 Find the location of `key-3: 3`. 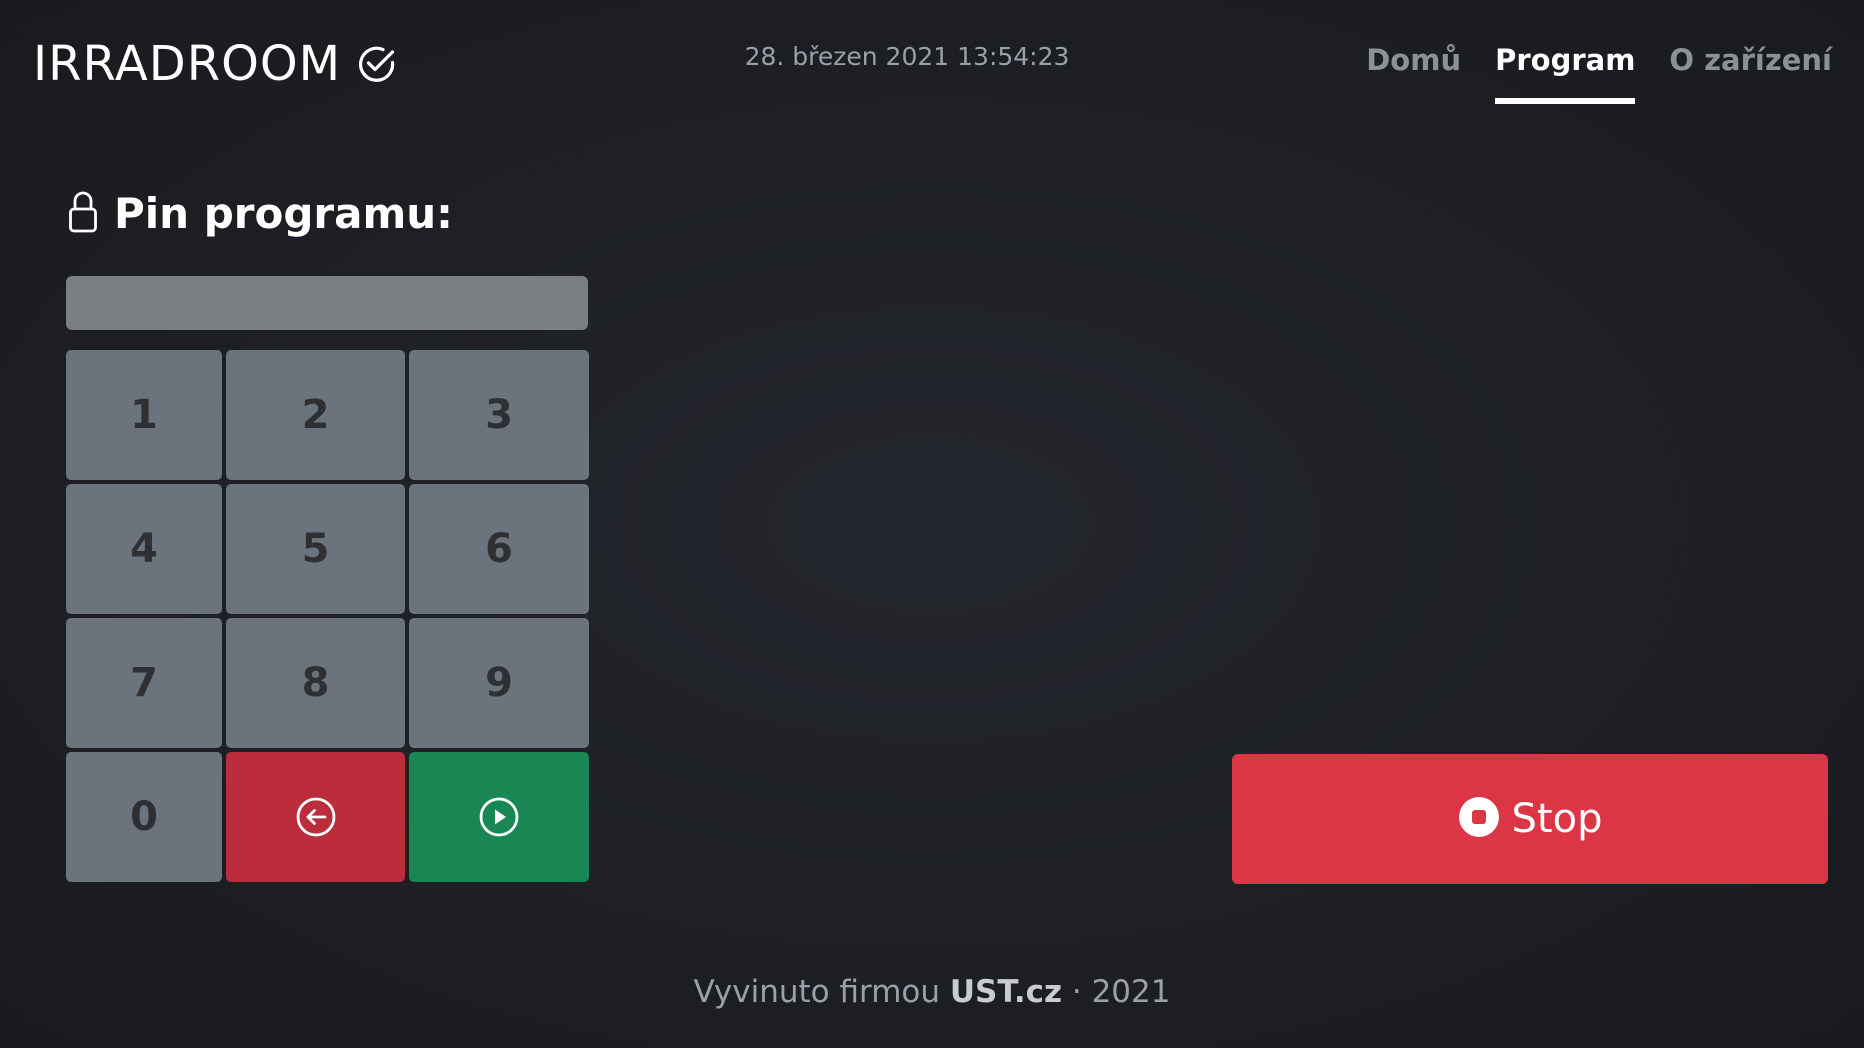

key-3: 3 is located at coordinates (499, 415).